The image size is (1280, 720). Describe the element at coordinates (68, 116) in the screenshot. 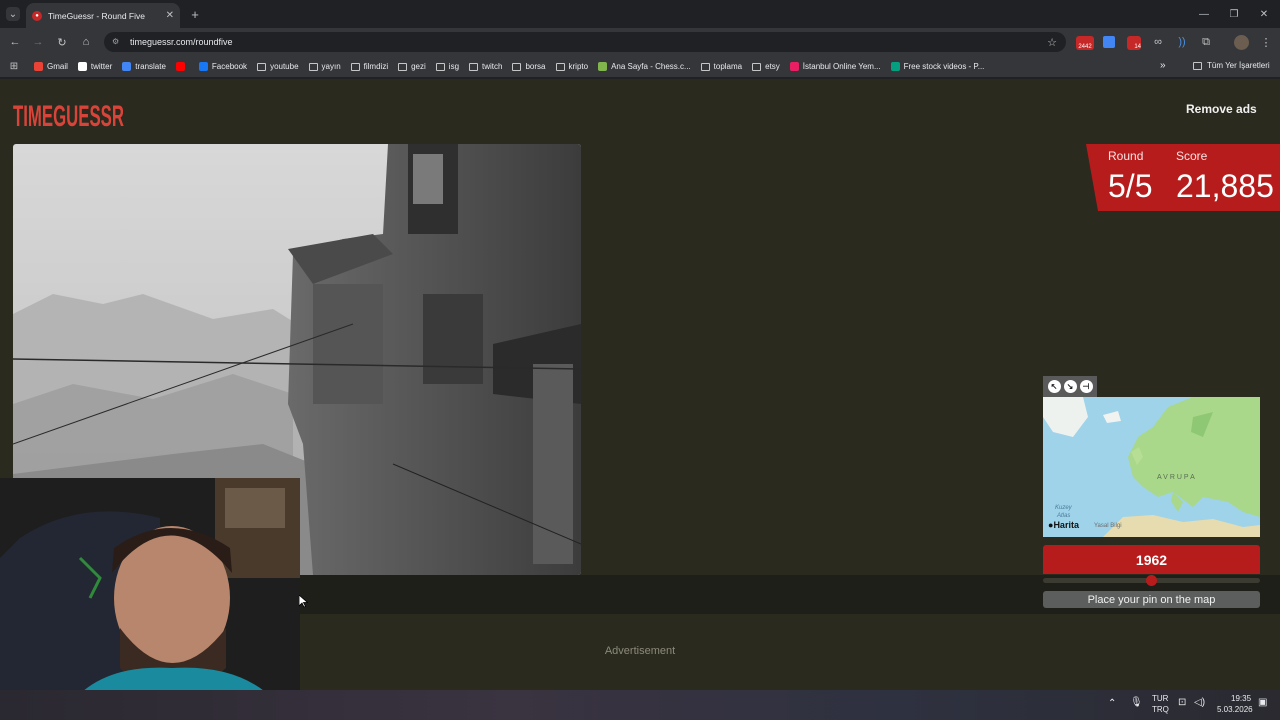

I see `logo-text: TIMEGUESSR` at that location.